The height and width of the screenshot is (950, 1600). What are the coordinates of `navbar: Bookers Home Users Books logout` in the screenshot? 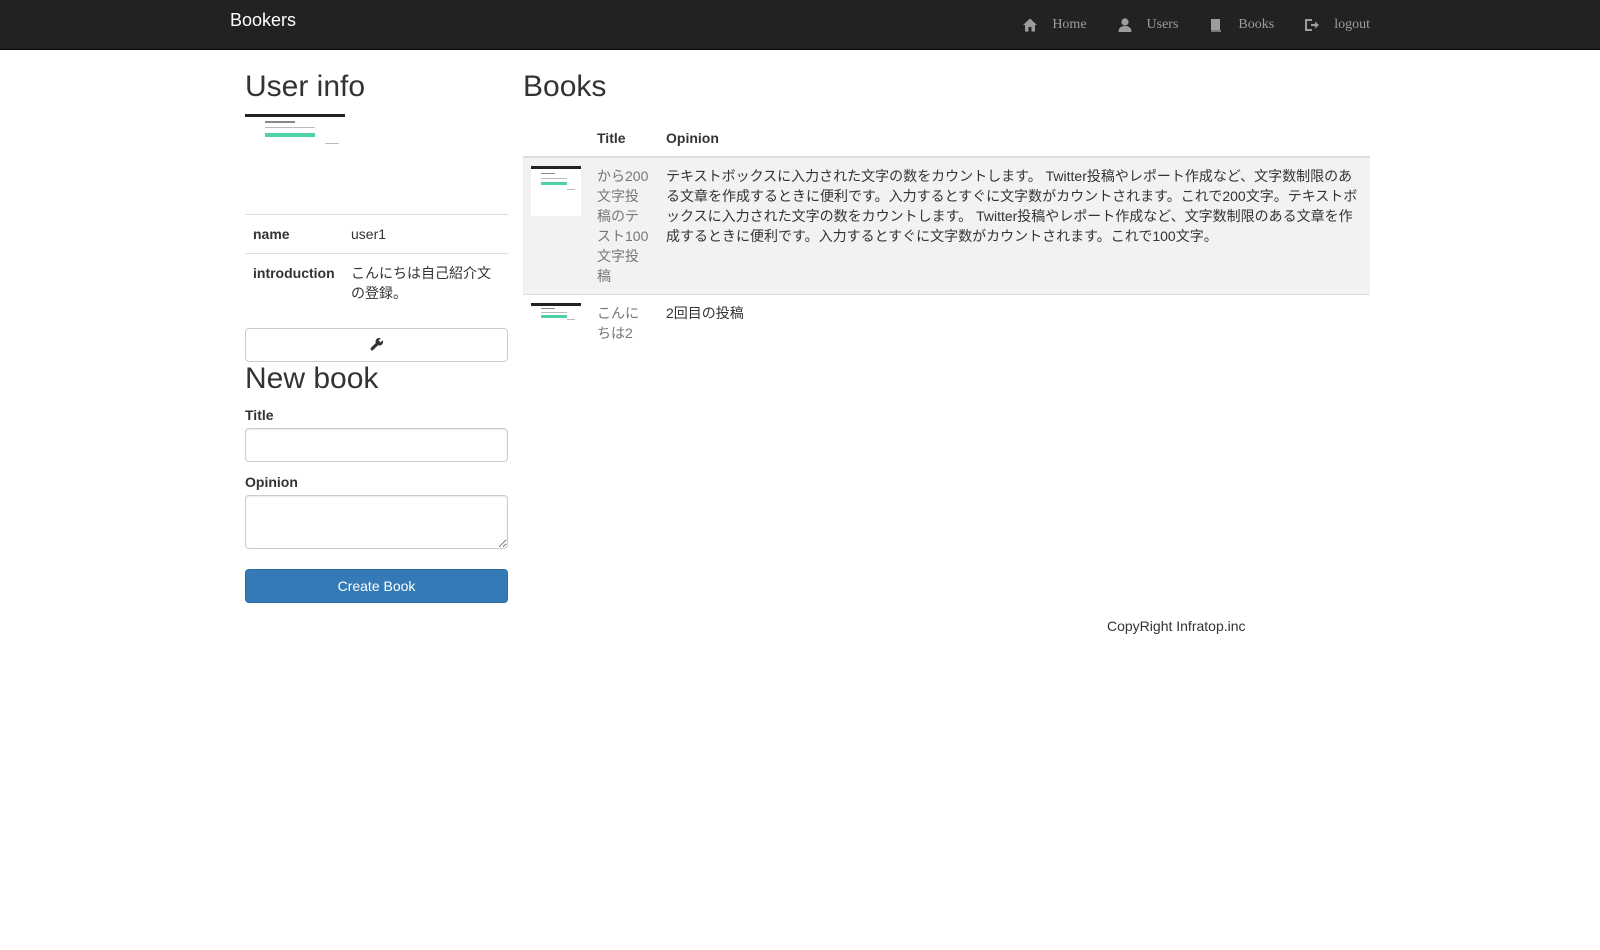 It's located at (800, 25).